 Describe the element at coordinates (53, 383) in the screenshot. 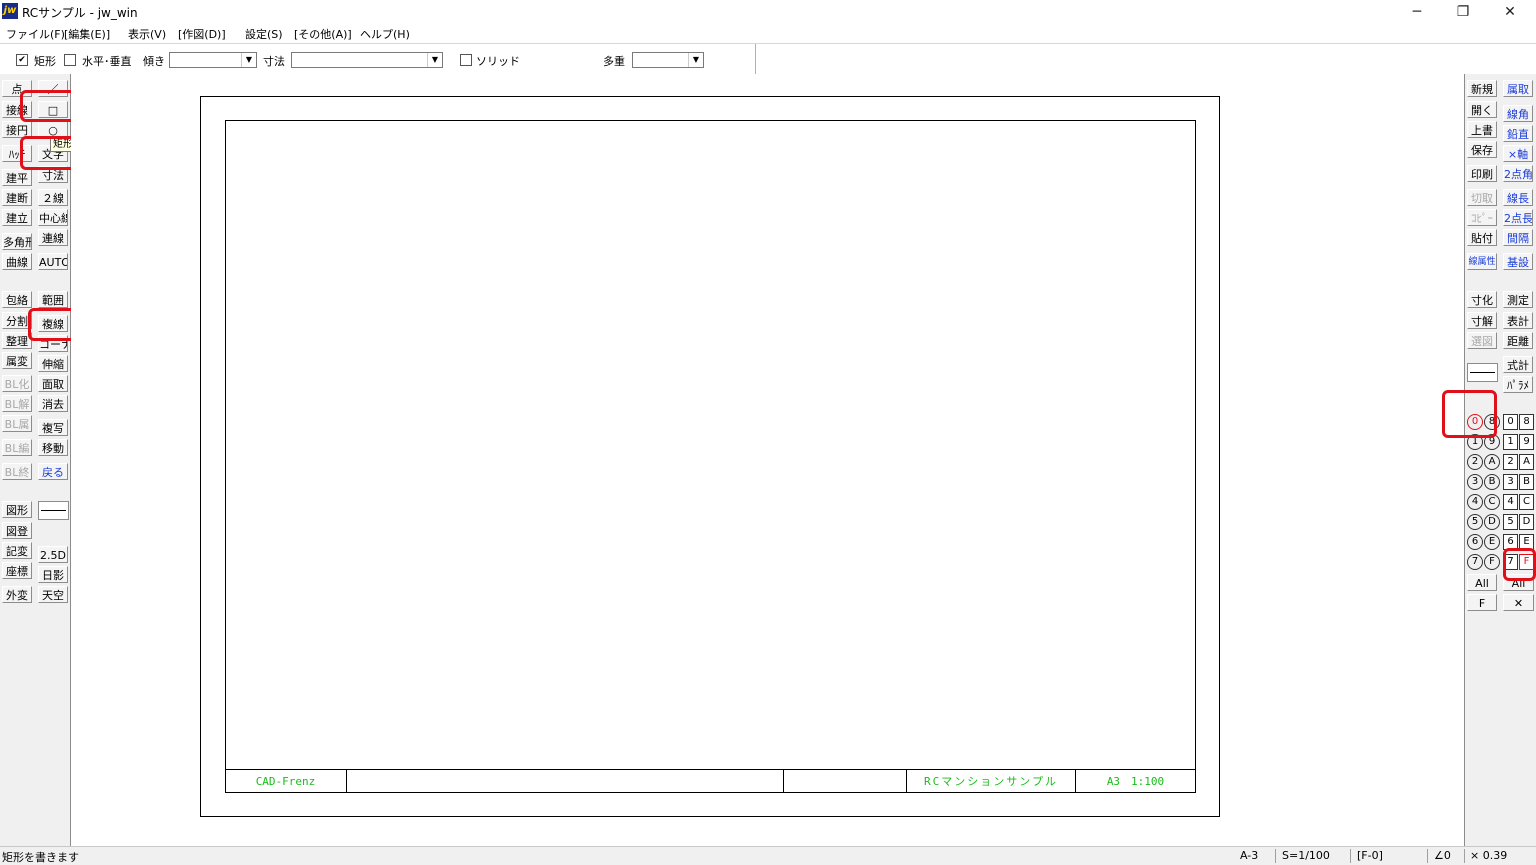

I see `tool-chamfer: 面取` at that location.